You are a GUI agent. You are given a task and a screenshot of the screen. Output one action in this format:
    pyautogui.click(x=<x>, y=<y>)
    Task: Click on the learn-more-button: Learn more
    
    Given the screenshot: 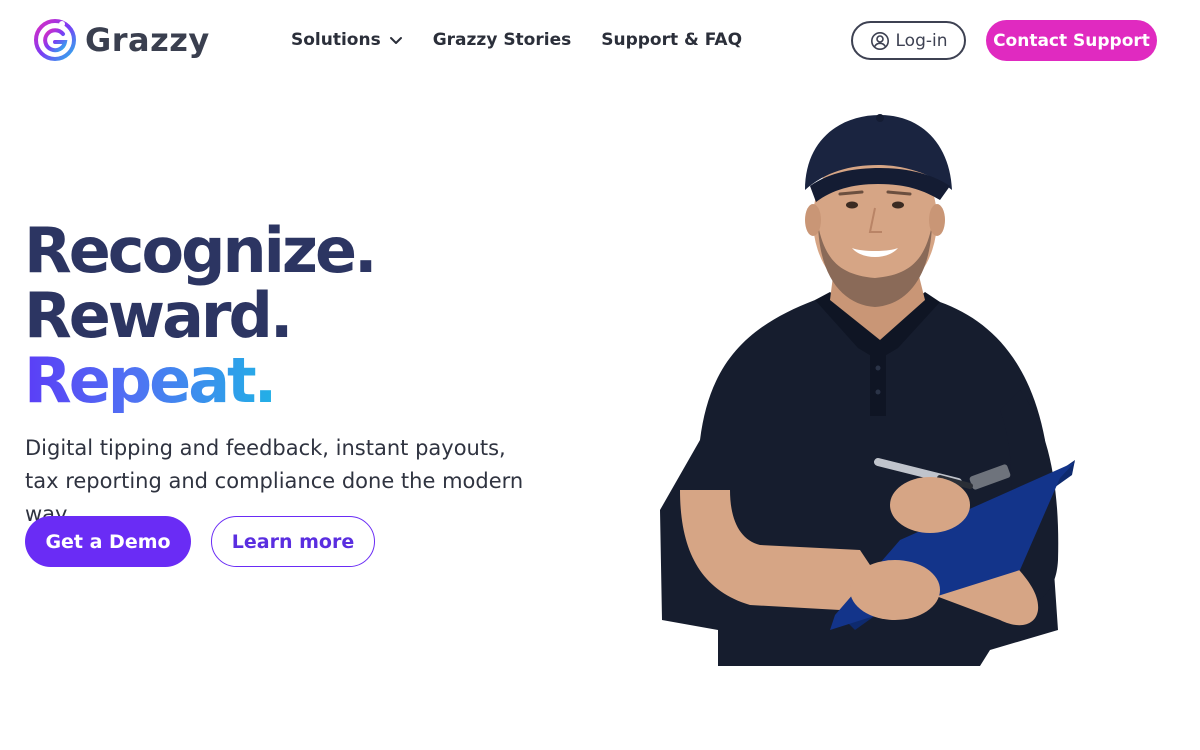 What is the action you would take?
    pyautogui.click(x=293, y=541)
    